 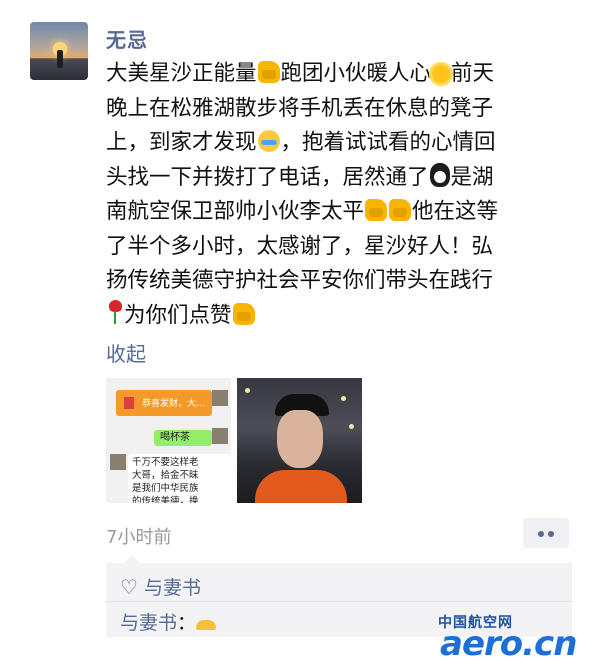 What do you see at coordinates (301, 142) in the screenshot?
I see `post-line-3: 上，到家才发现 ，抱着试试看的心情回` at bounding box center [301, 142].